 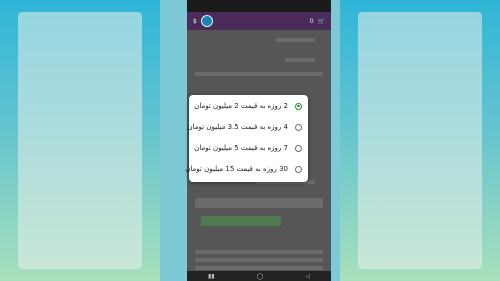 I want to click on radio-selected-icon, so click(x=298, y=106).